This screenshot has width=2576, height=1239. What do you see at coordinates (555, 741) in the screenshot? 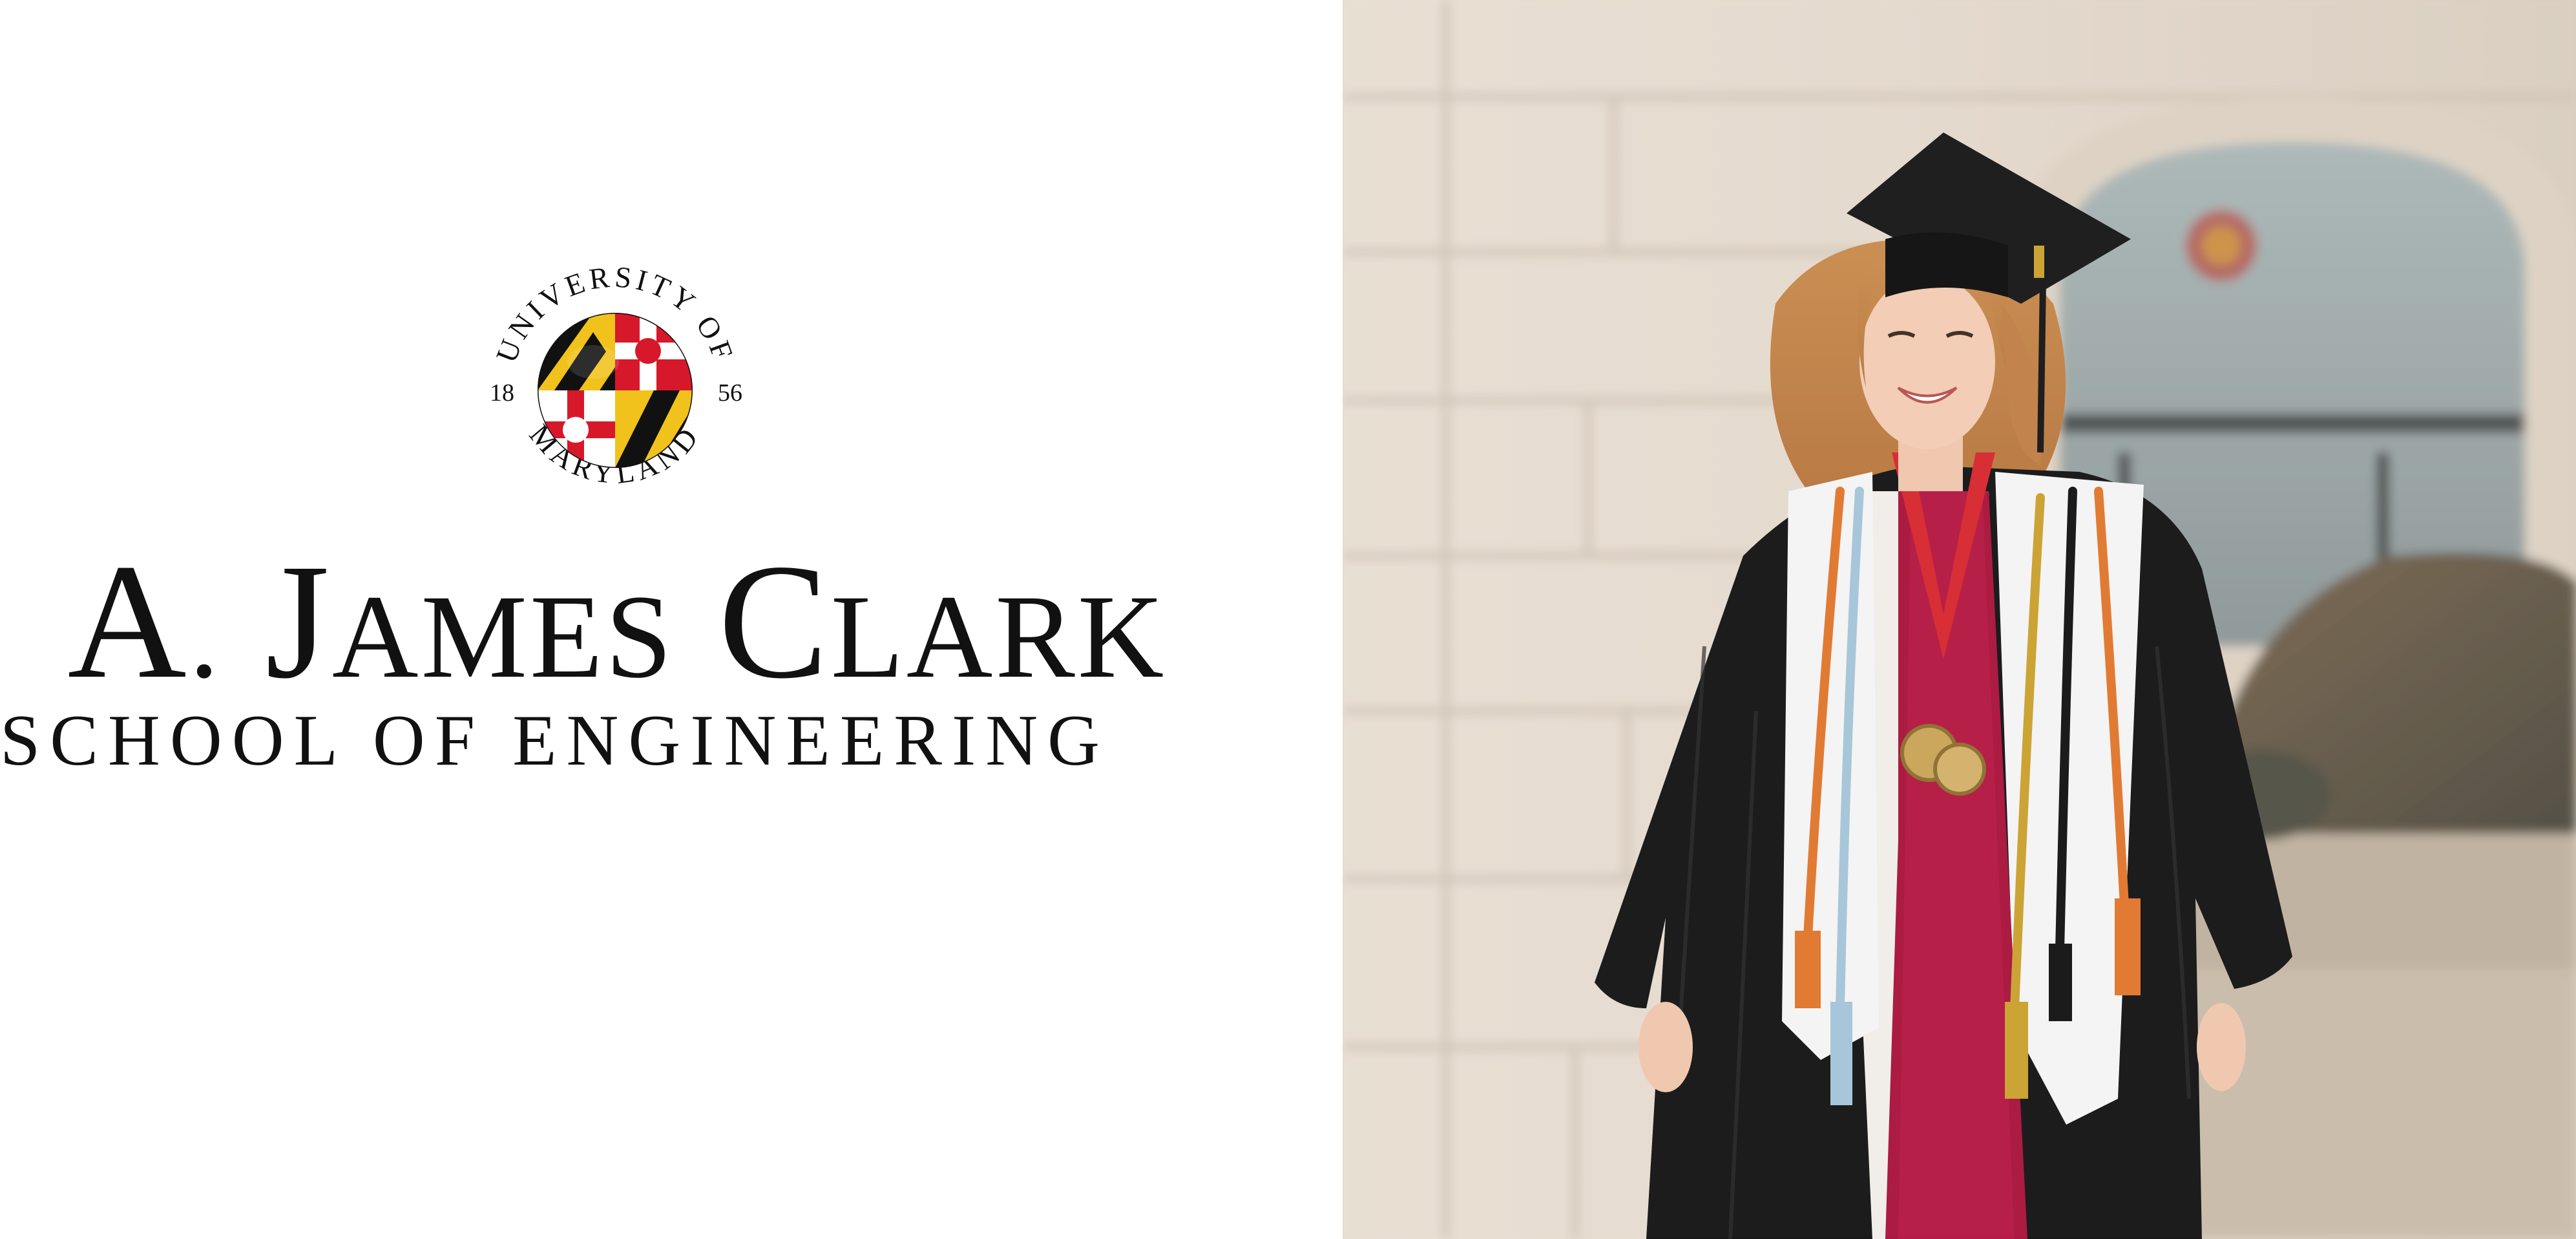
I see `school-subtitle: SCHOOL OF ENGINEERING` at bounding box center [555, 741].